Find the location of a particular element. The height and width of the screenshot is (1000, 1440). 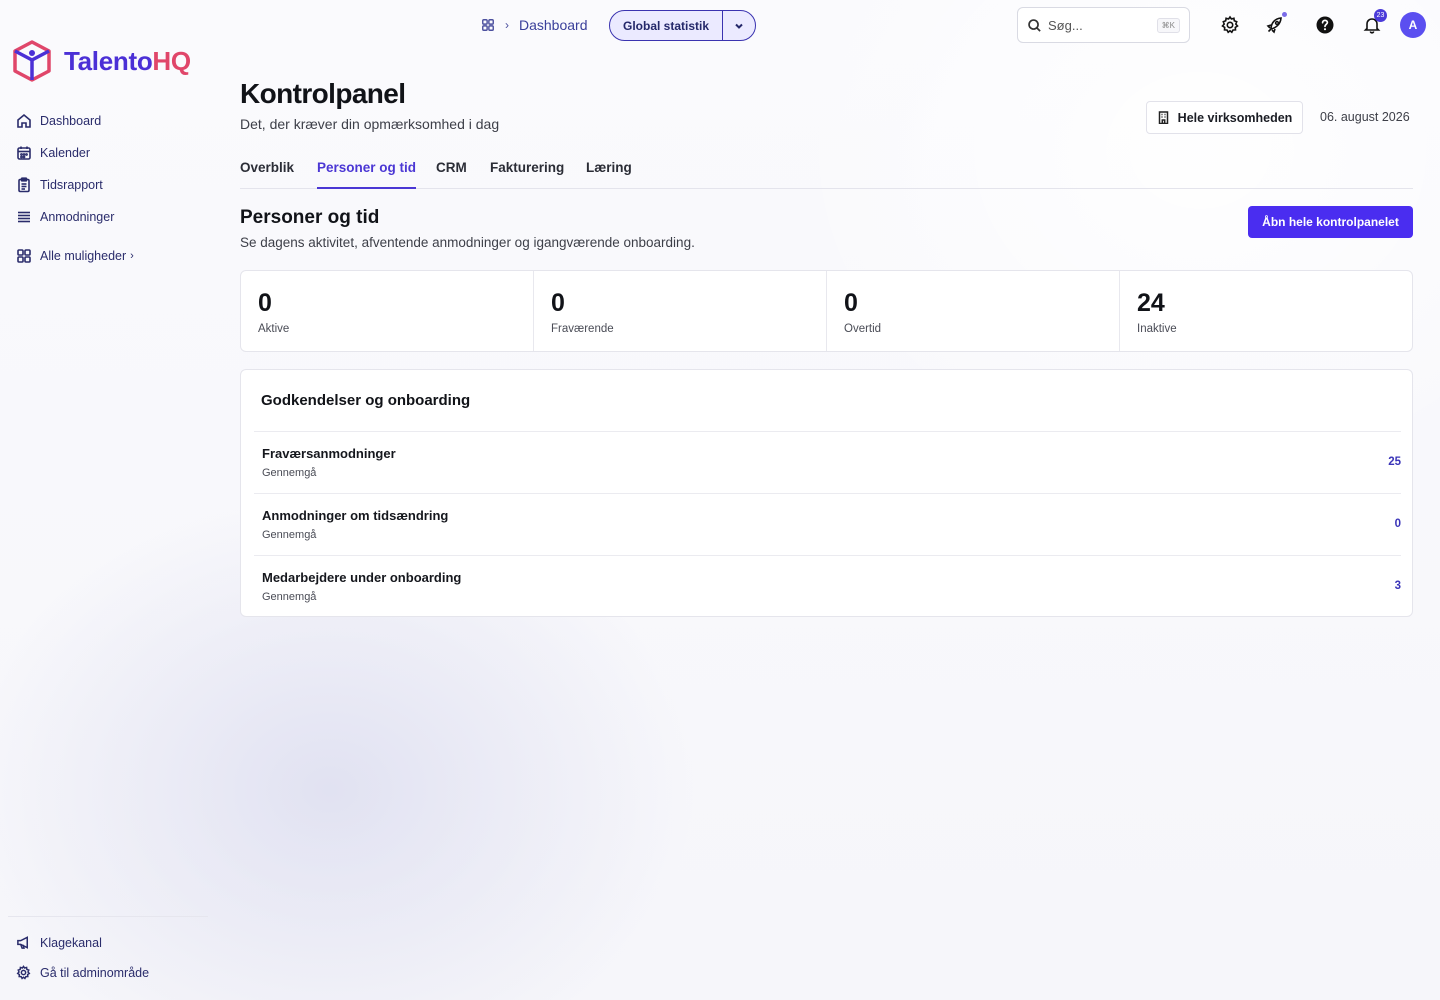

sidebar-item-admin: Gå til adminområde is located at coordinates (82, 972).